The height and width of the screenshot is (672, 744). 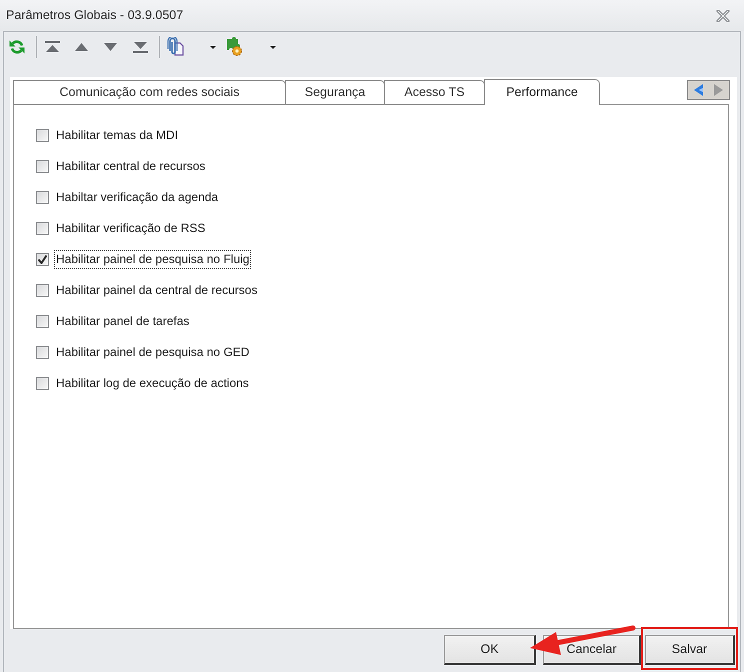 I want to click on tab: Acesso TS, so click(x=434, y=92).